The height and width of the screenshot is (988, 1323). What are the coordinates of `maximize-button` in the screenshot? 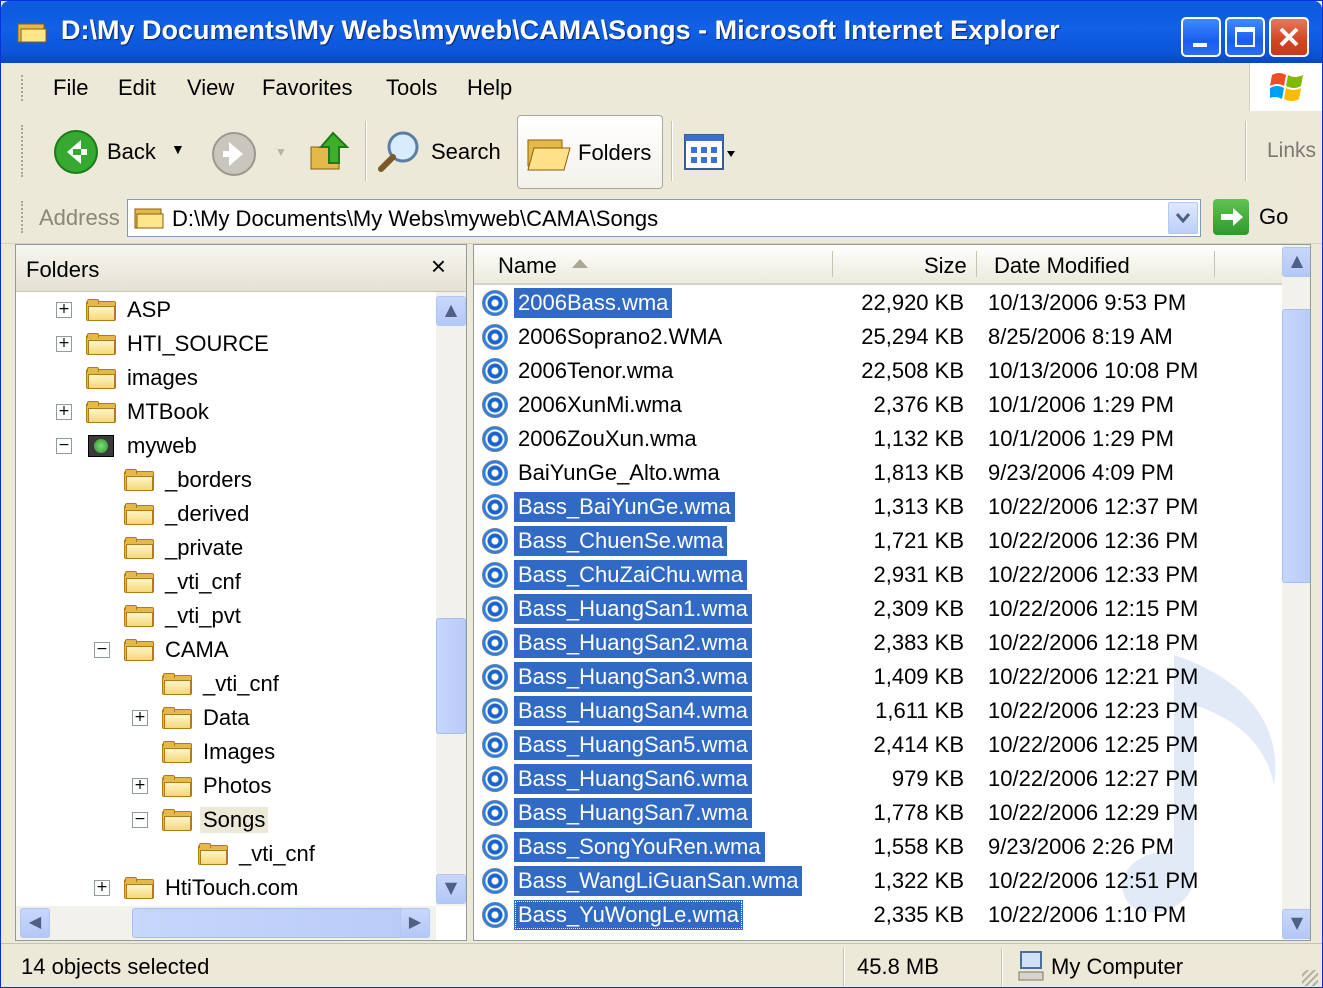 It's located at (1245, 37).